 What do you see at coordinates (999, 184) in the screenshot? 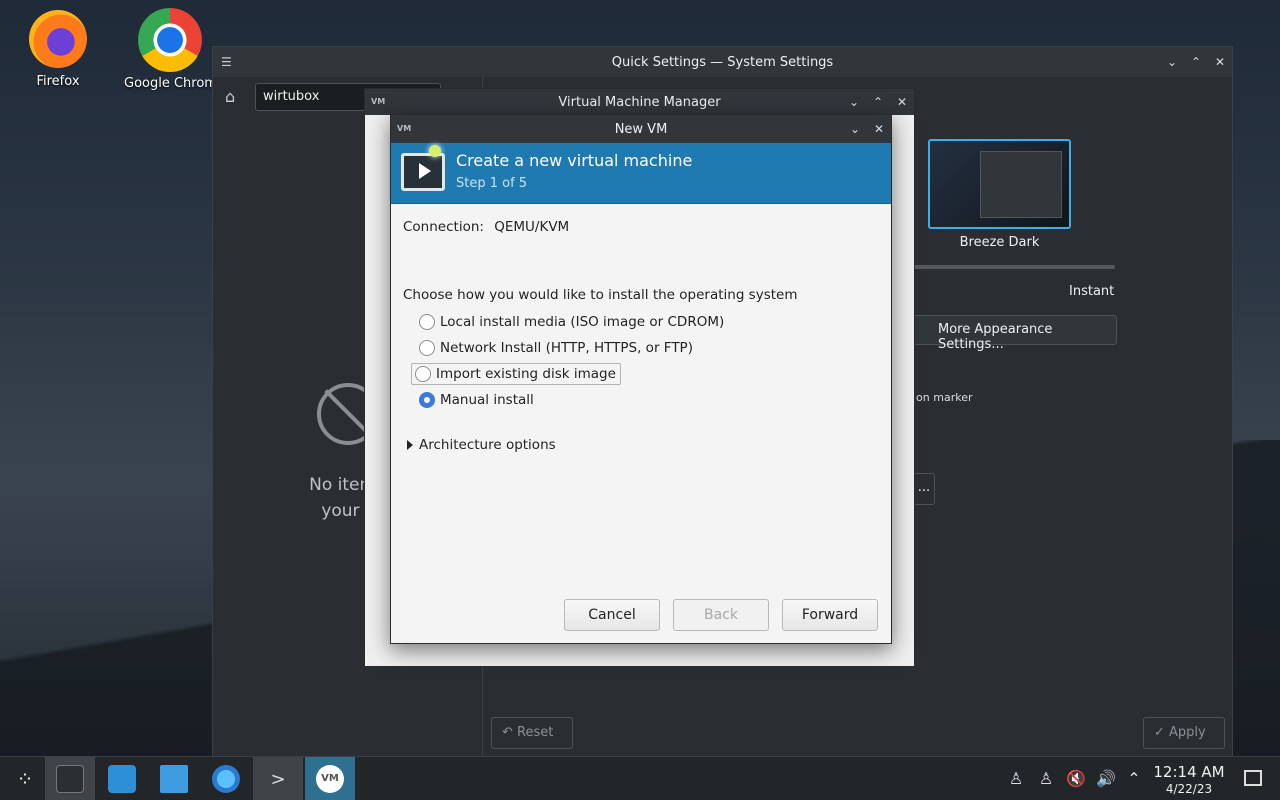
I see `theme-thumbnail-breeze-dark` at bounding box center [999, 184].